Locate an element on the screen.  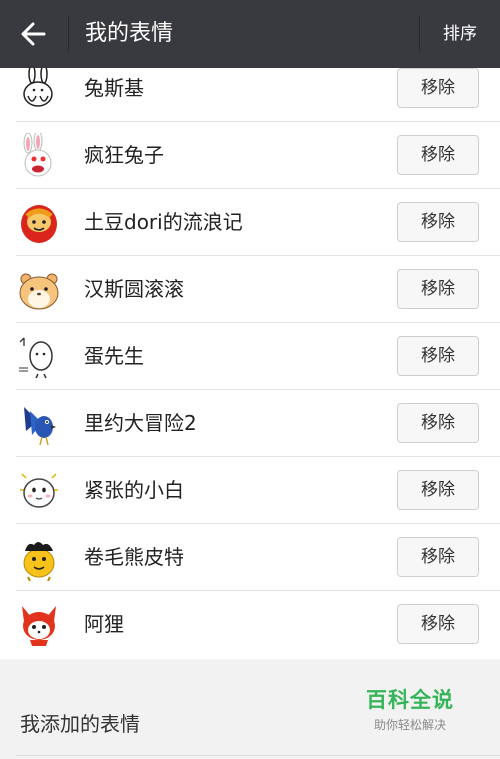
ali-fox-icon is located at coordinates (39, 626).